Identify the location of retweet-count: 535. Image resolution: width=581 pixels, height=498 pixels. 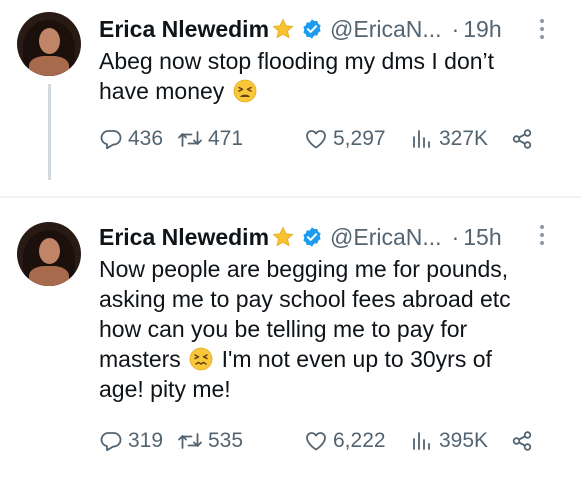
(226, 440).